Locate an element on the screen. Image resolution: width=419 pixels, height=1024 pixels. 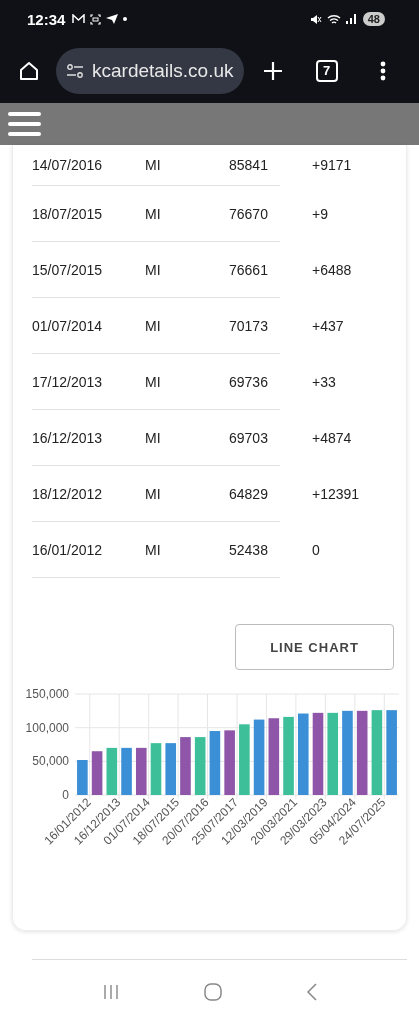
table-cell-text: 76670 is located at coordinates (249, 213).